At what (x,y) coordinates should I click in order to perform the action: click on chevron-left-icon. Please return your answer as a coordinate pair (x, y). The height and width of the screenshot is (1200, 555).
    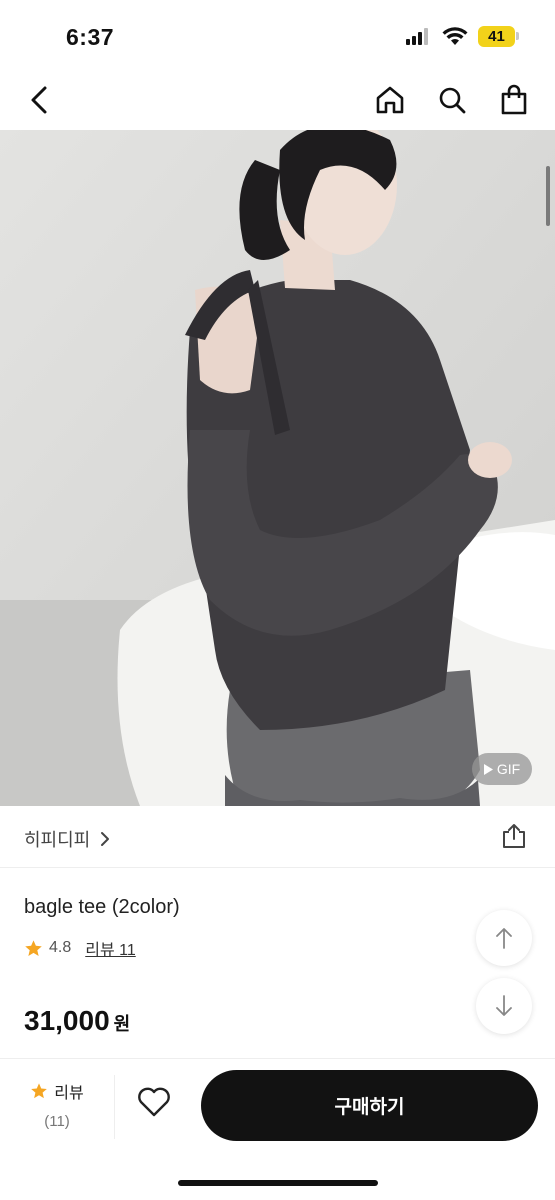
    Looking at the image, I should click on (39, 100).